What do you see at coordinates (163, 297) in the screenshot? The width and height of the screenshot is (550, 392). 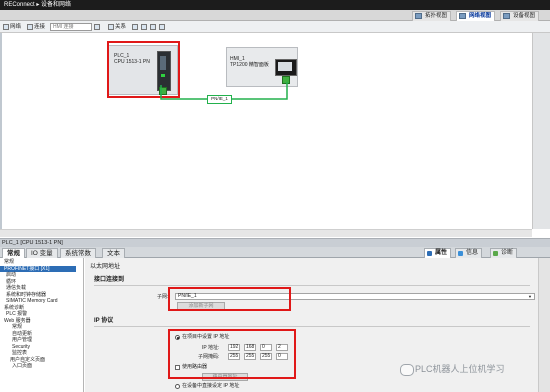 I see `subnet-label: 子网:` at bounding box center [163, 297].